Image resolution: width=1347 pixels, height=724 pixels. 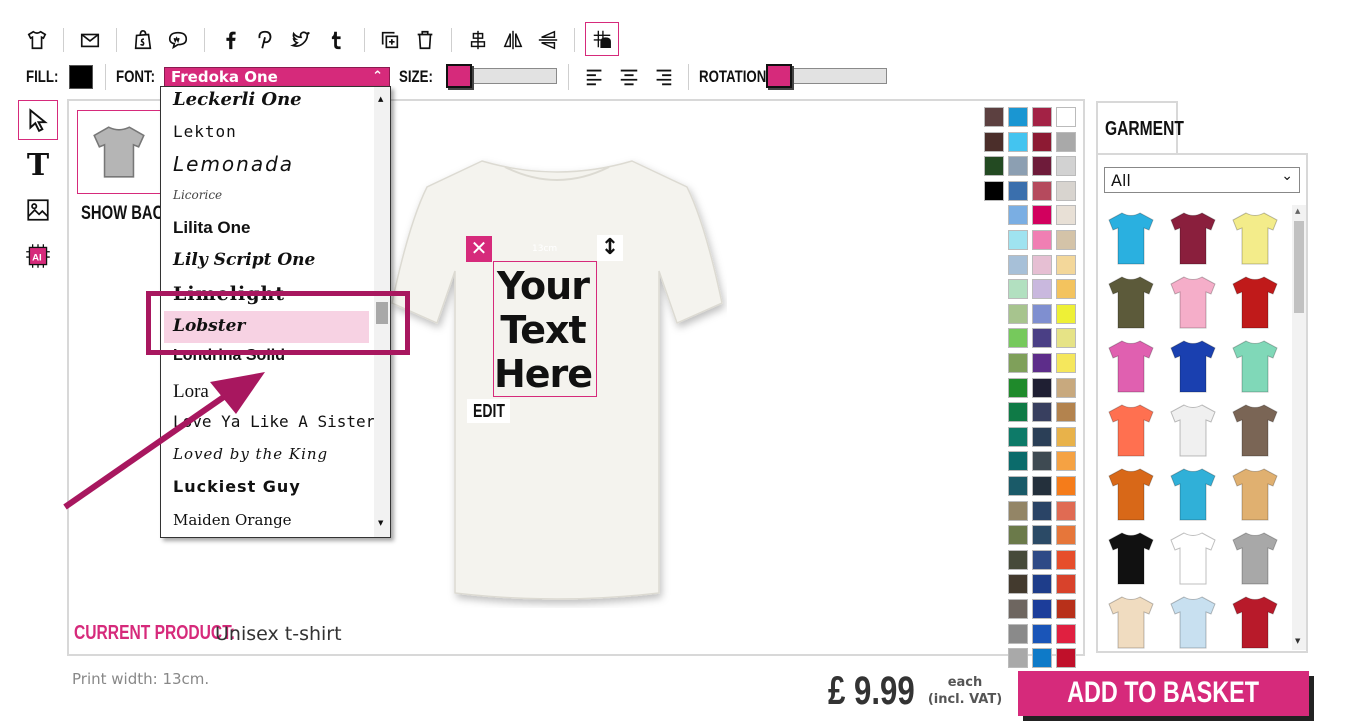 What do you see at coordinates (336, 40) in the screenshot?
I see `tumblr-icon` at bounding box center [336, 40].